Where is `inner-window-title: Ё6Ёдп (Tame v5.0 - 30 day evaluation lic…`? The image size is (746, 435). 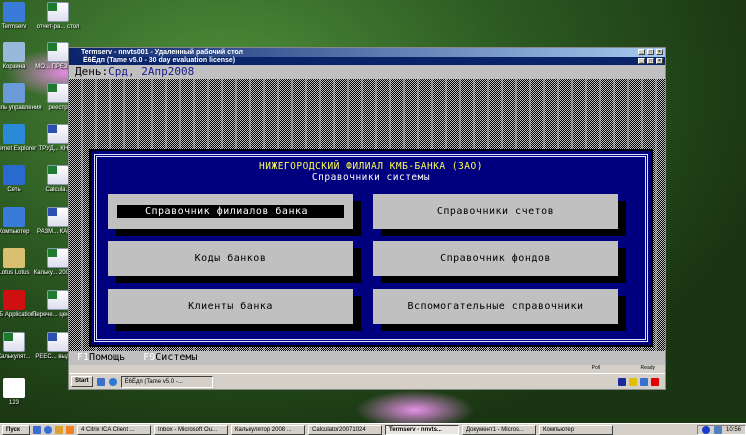
inner-window-title: Ё6Ёдп (Tame v5.0 - 30 day evaluation lic… is located at coordinates (159, 60).